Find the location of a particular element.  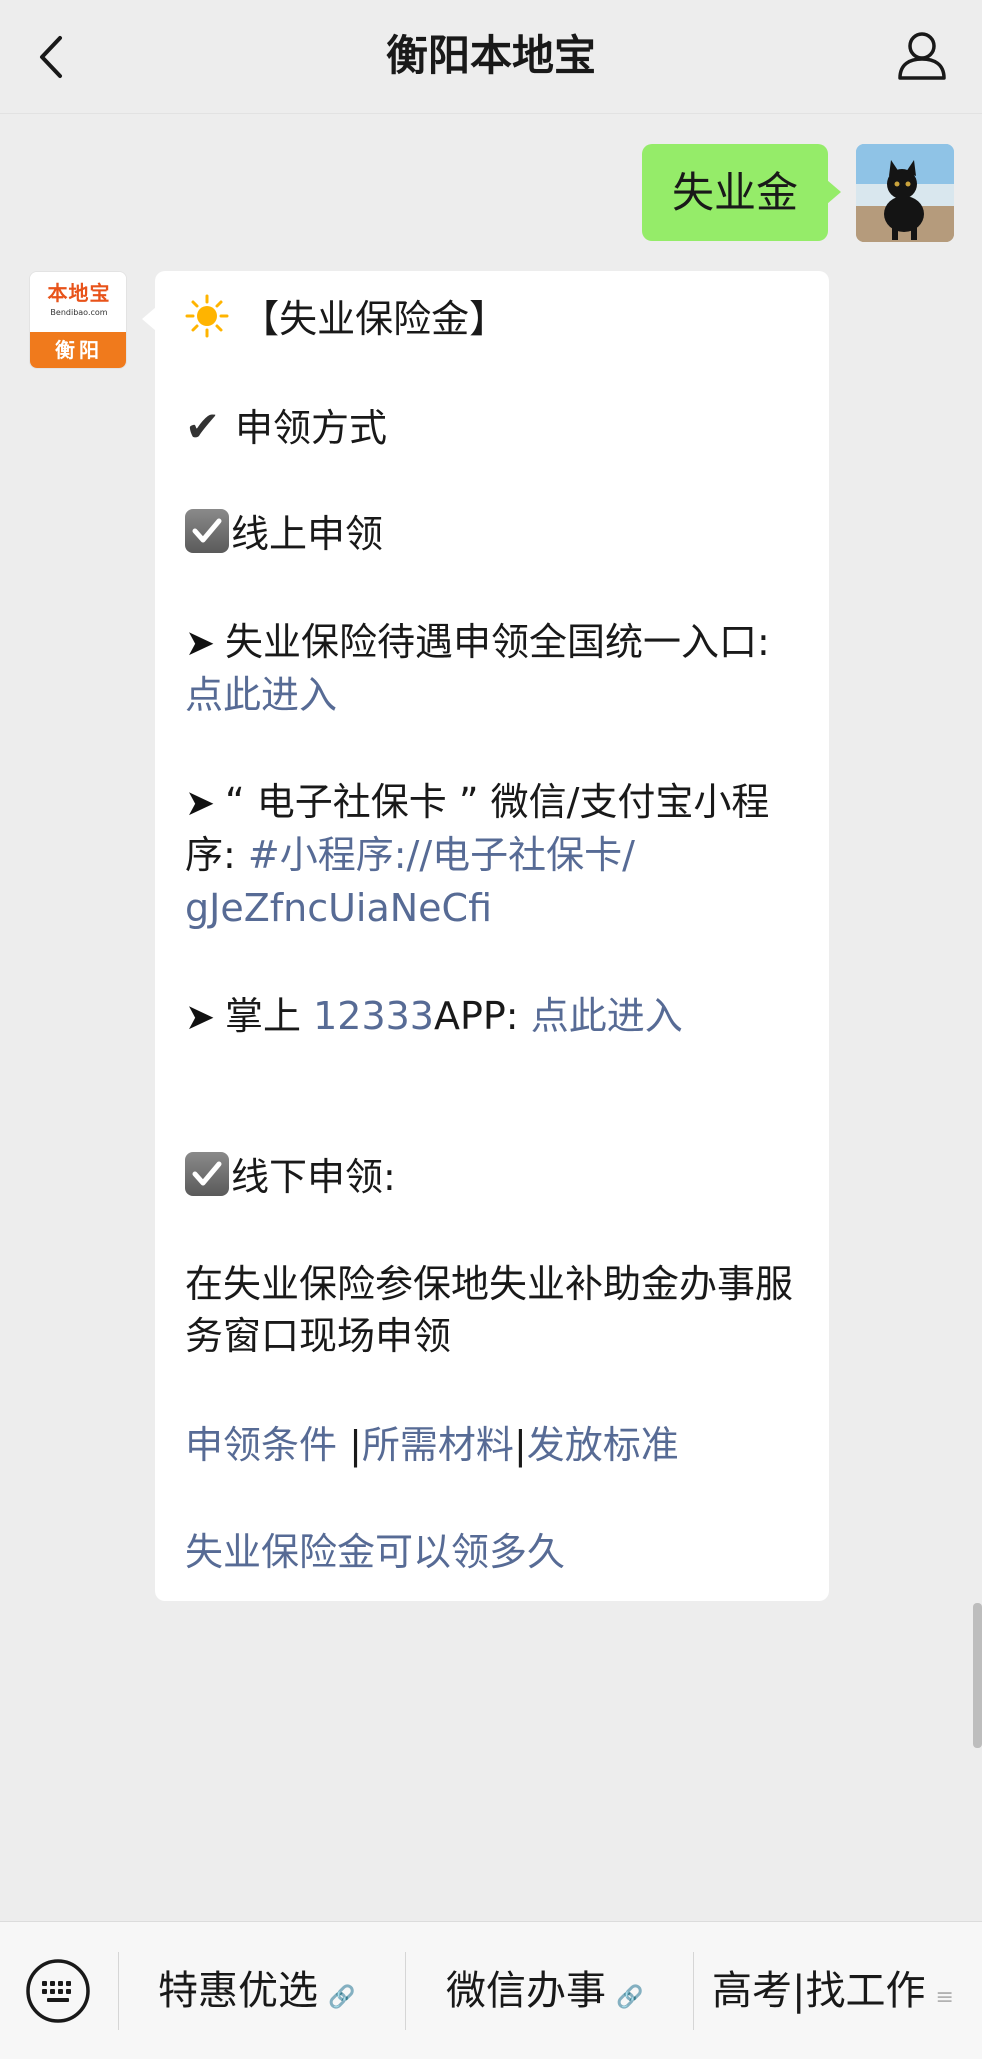

sun-icon is located at coordinates (207, 316).